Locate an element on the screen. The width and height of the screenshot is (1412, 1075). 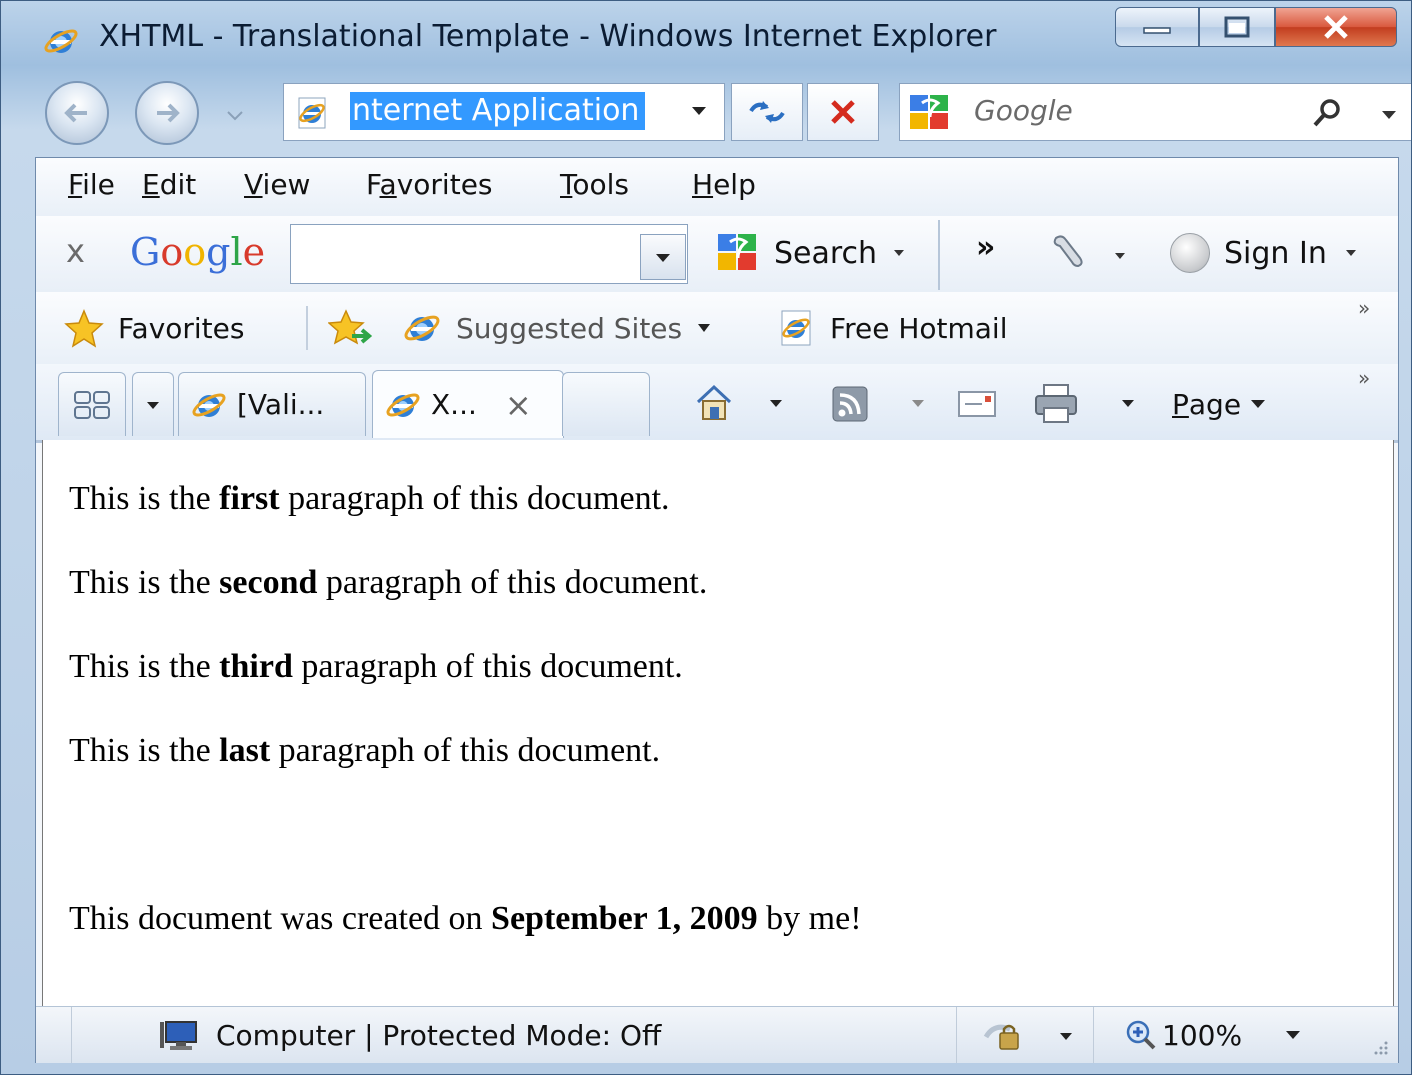
free-hotmail-label: Free Hotmail is located at coordinates (919, 328).